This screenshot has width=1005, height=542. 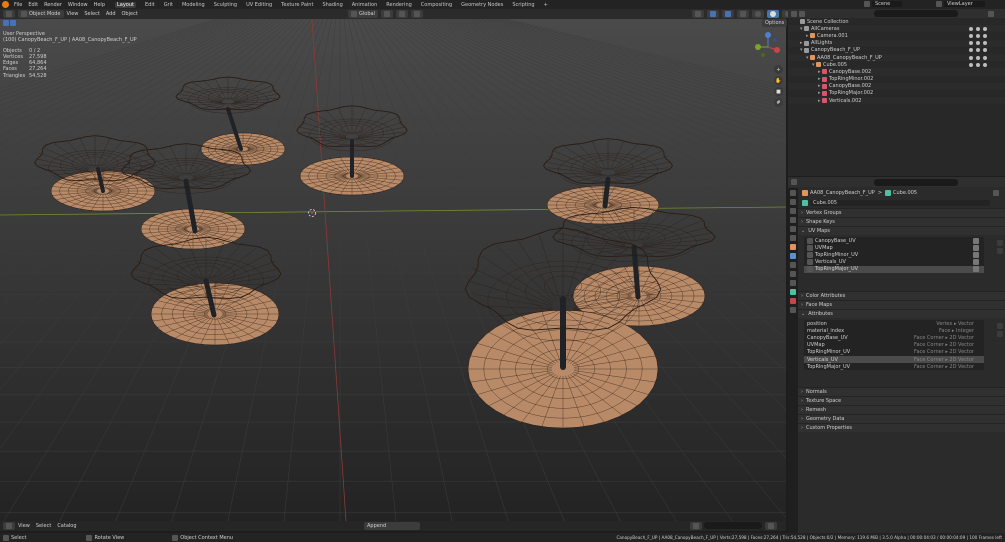 I want to click on properties-editor-icon, so click(x=794, y=182).